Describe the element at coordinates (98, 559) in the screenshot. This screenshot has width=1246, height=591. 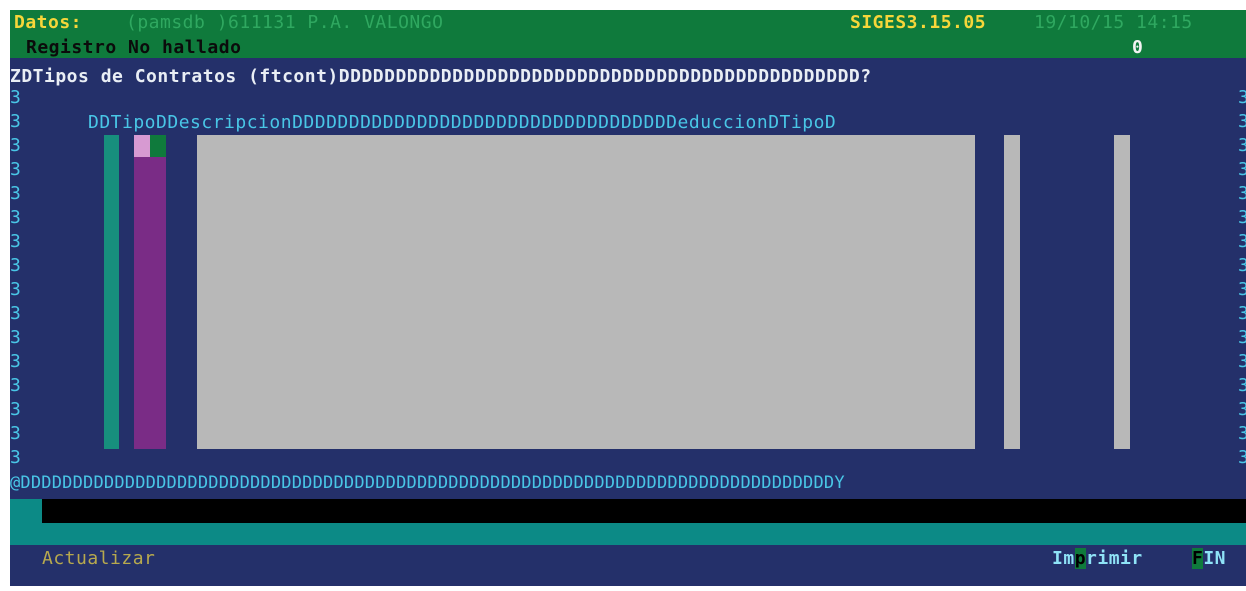
I see `actualizar-option: Actualizar` at that location.